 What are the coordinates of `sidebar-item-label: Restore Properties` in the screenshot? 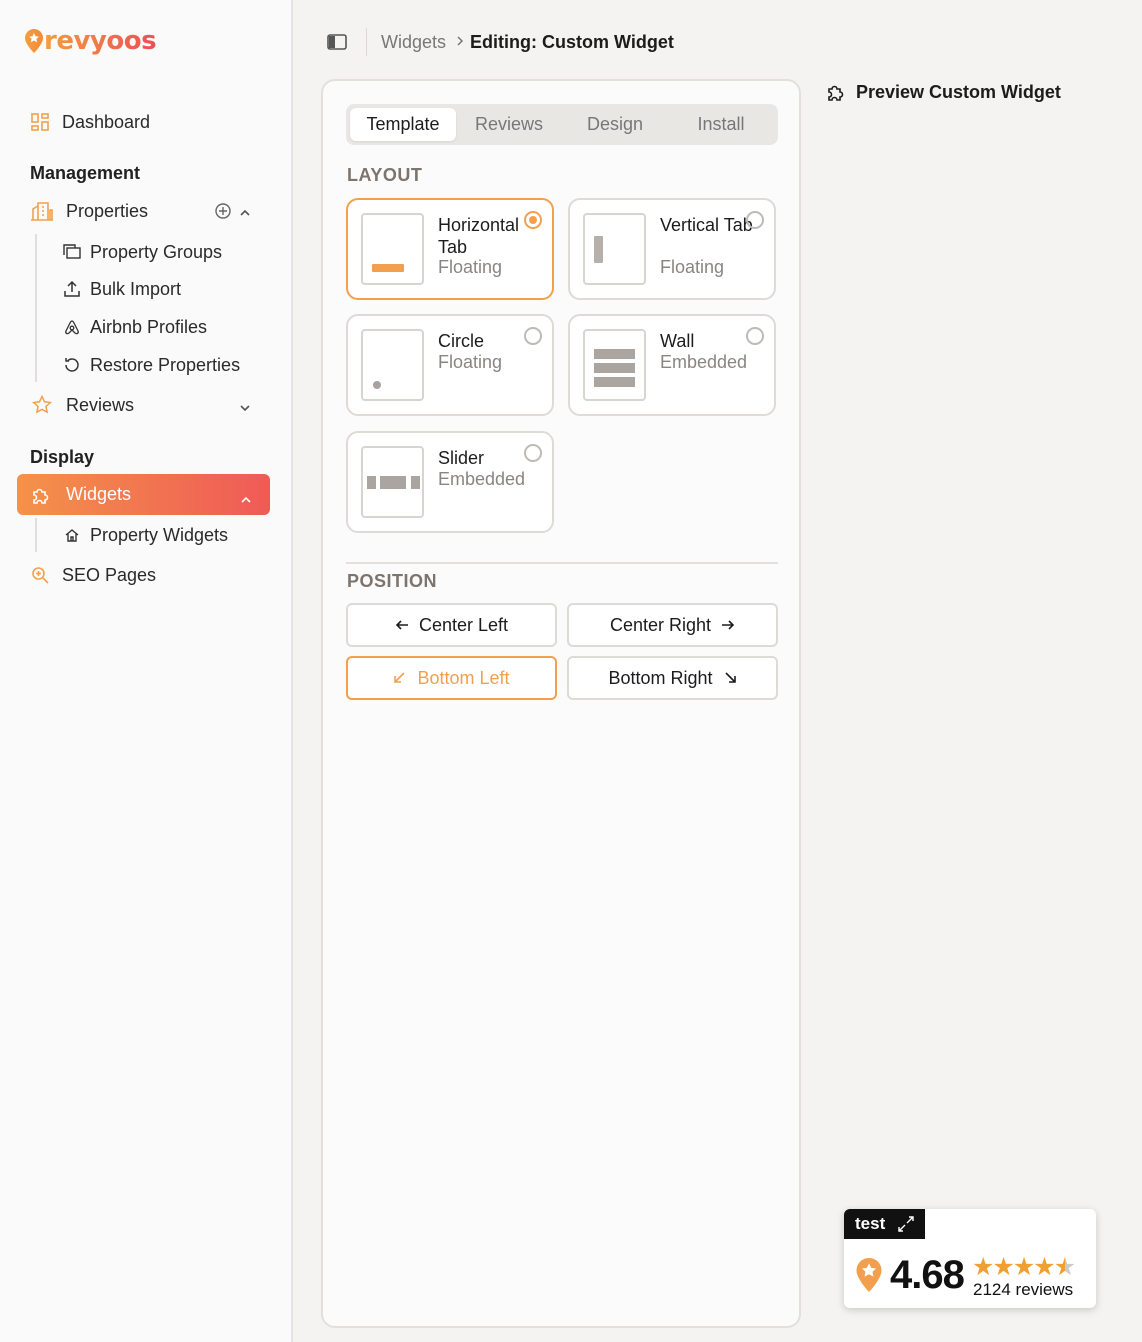 It's located at (165, 364).